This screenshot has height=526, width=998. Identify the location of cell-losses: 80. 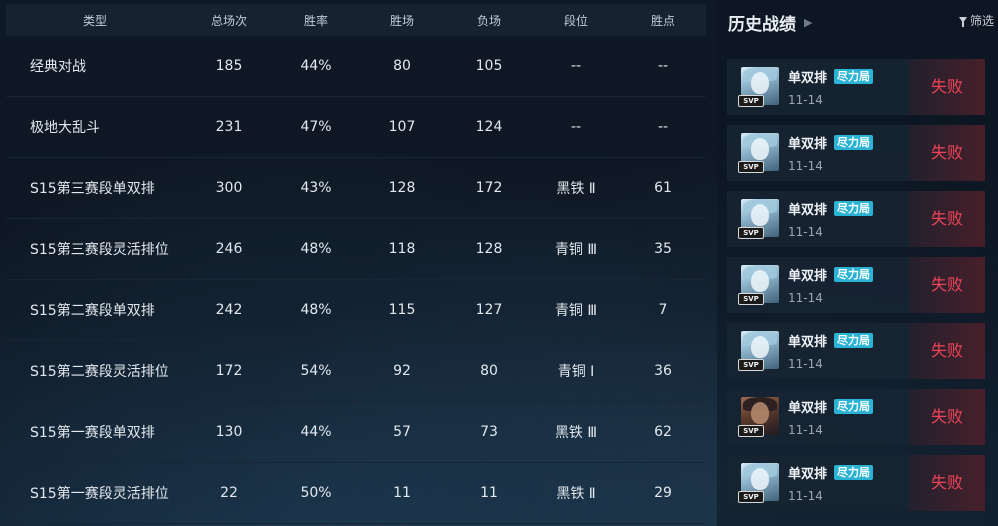
(489, 371).